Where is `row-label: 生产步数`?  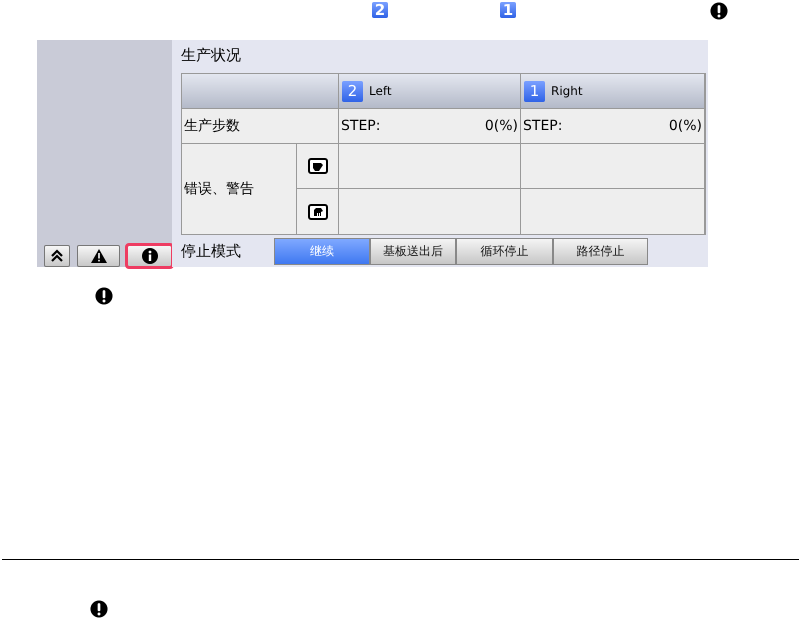
row-label: 生产步数 is located at coordinates (212, 126).